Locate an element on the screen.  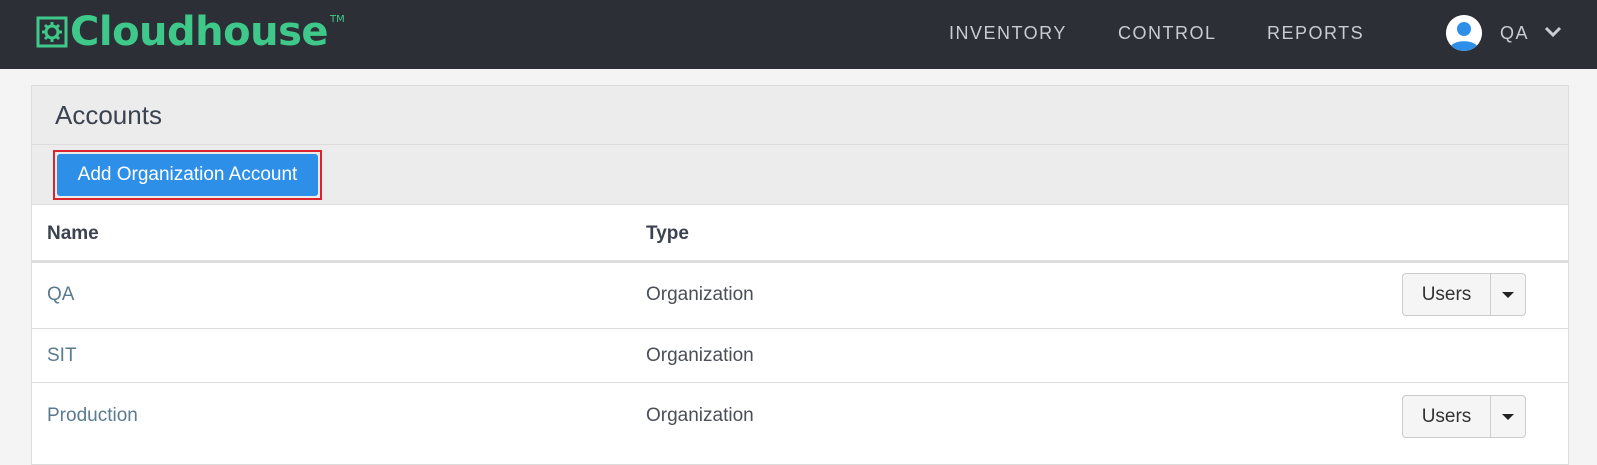
gear-logo-icon is located at coordinates (52, 32).